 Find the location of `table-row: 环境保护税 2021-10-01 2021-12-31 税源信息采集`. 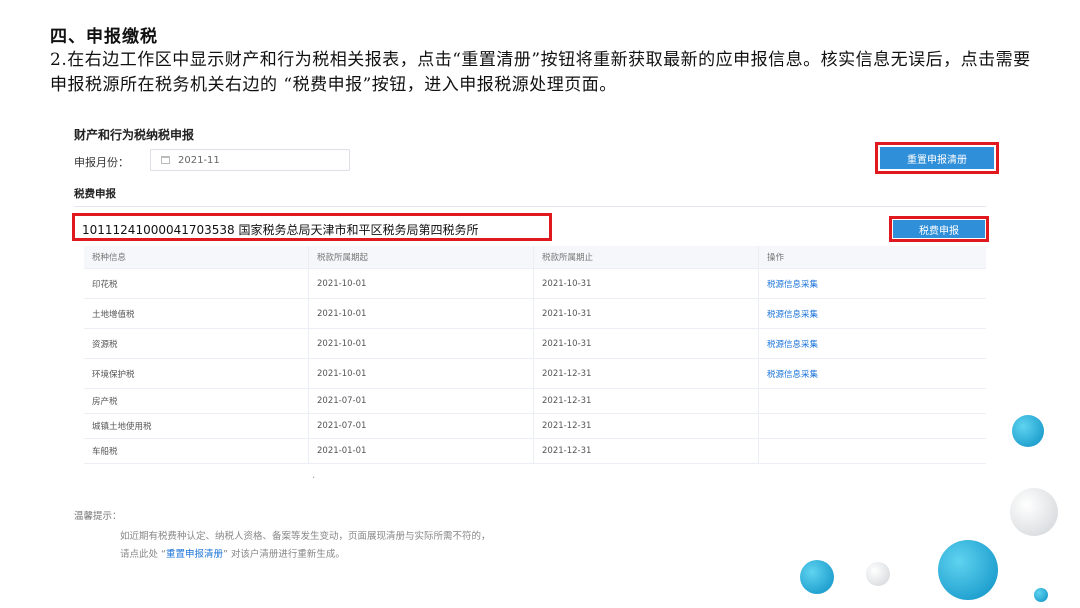

table-row: 环境保护税 2021-10-01 2021-12-31 税源信息采集 is located at coordinates (535, 374).